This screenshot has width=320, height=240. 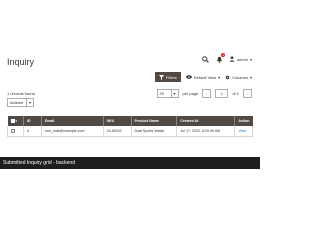 What do you see at coordinates (190, 93) in the screenshot?
I see `per-page-label: per page` at bounding box center [190, 93].